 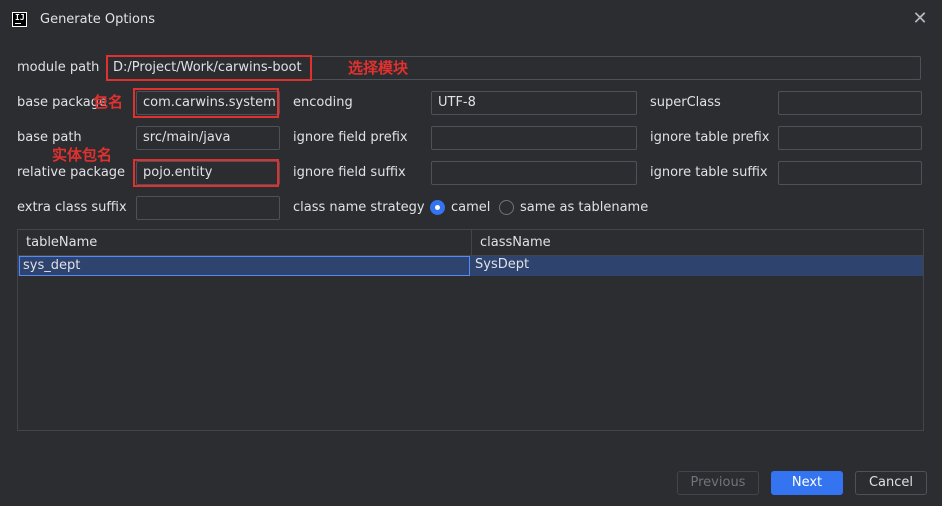 What do you see at coordinates (710, 137) in the screenshot?
I see `ignore-table-prefix-label: ignore table prefix` at bounding box center [710, 137].